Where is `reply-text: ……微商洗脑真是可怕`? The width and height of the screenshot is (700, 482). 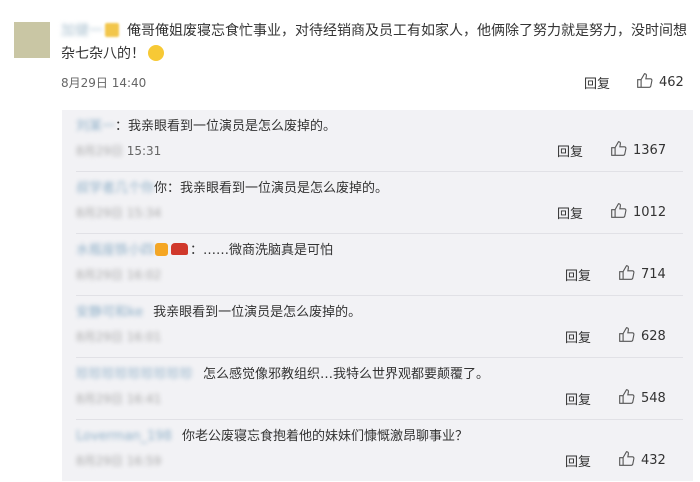
reply-text: ……微商洗脑真是可怕 is located at coordinates (268, 250).